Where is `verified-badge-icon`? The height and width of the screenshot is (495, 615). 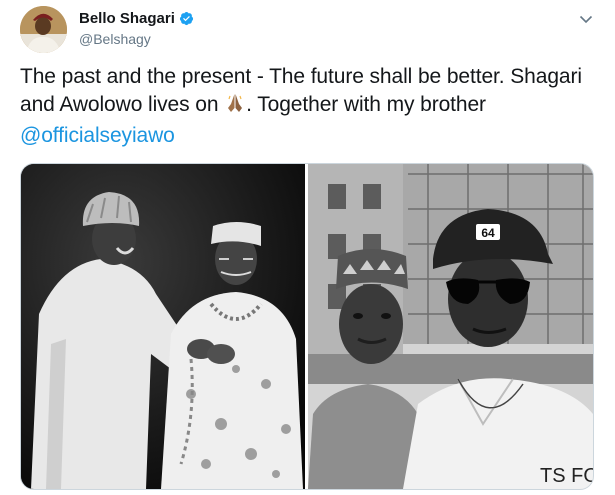 verified-badge-icon is located at coordinates (186, 18).